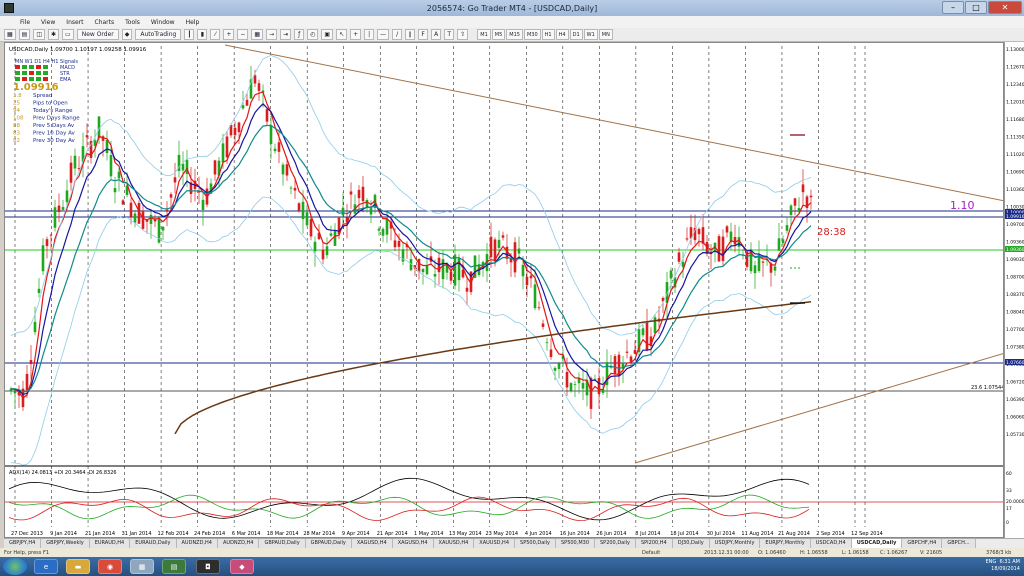 Image resolution: width=1024 pixels, height=576 pixels. Describe the element at coordinates (110, 543) in the screenshot. I see `chart-tab: EURAUD,H4` at that location.